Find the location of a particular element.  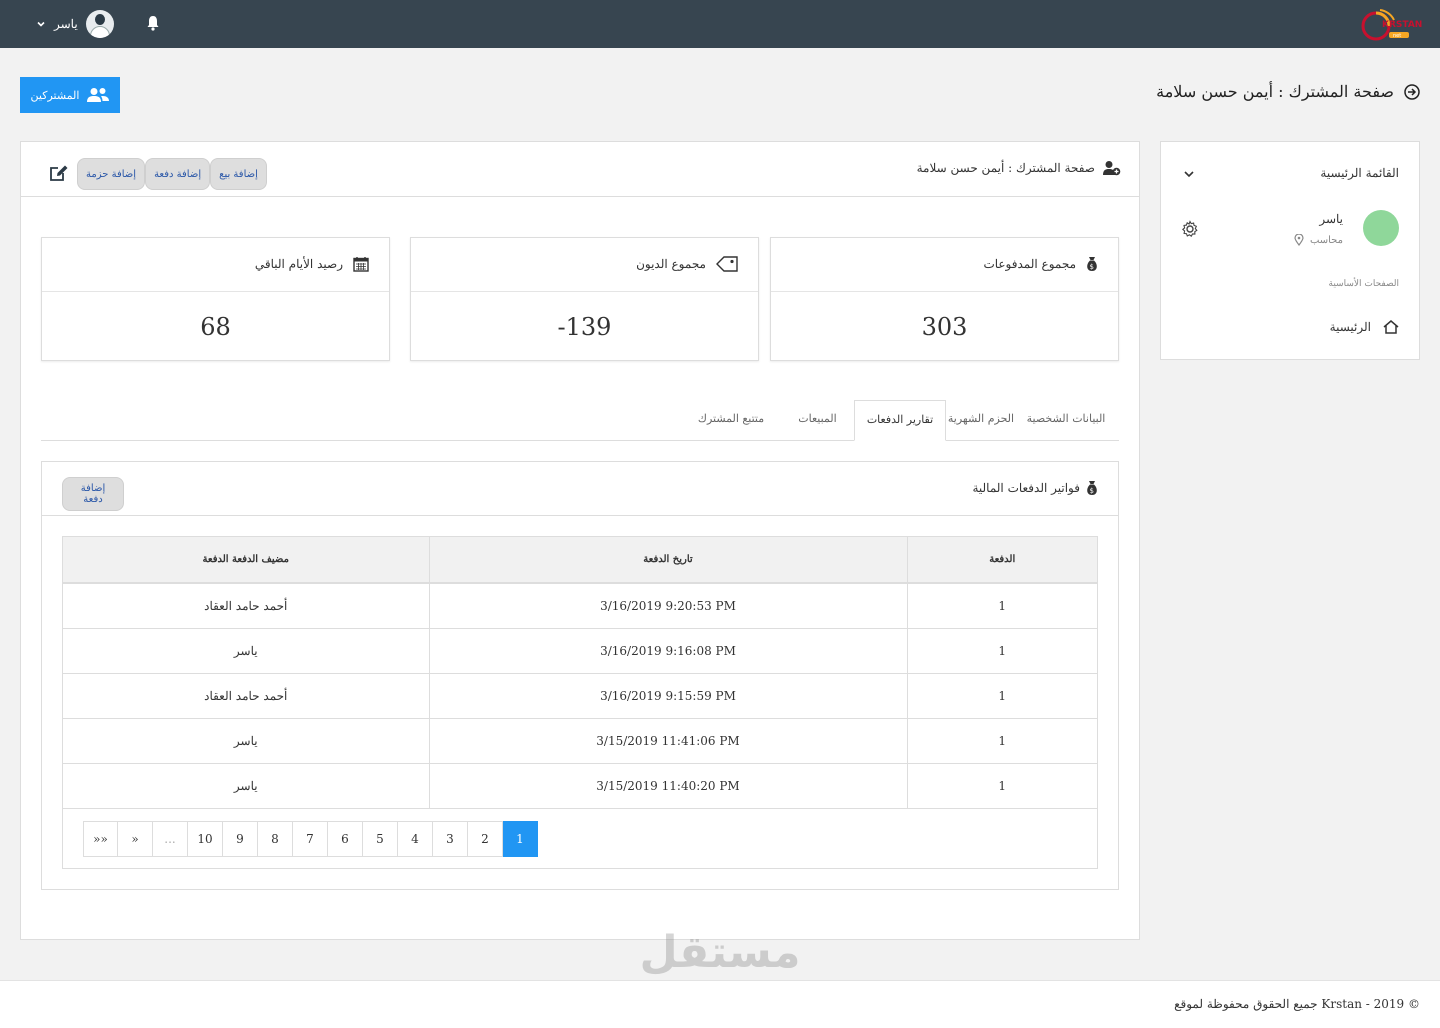

cell-date: 3/16/2019 9:20:53 PM is located at coordinates (667, 606).